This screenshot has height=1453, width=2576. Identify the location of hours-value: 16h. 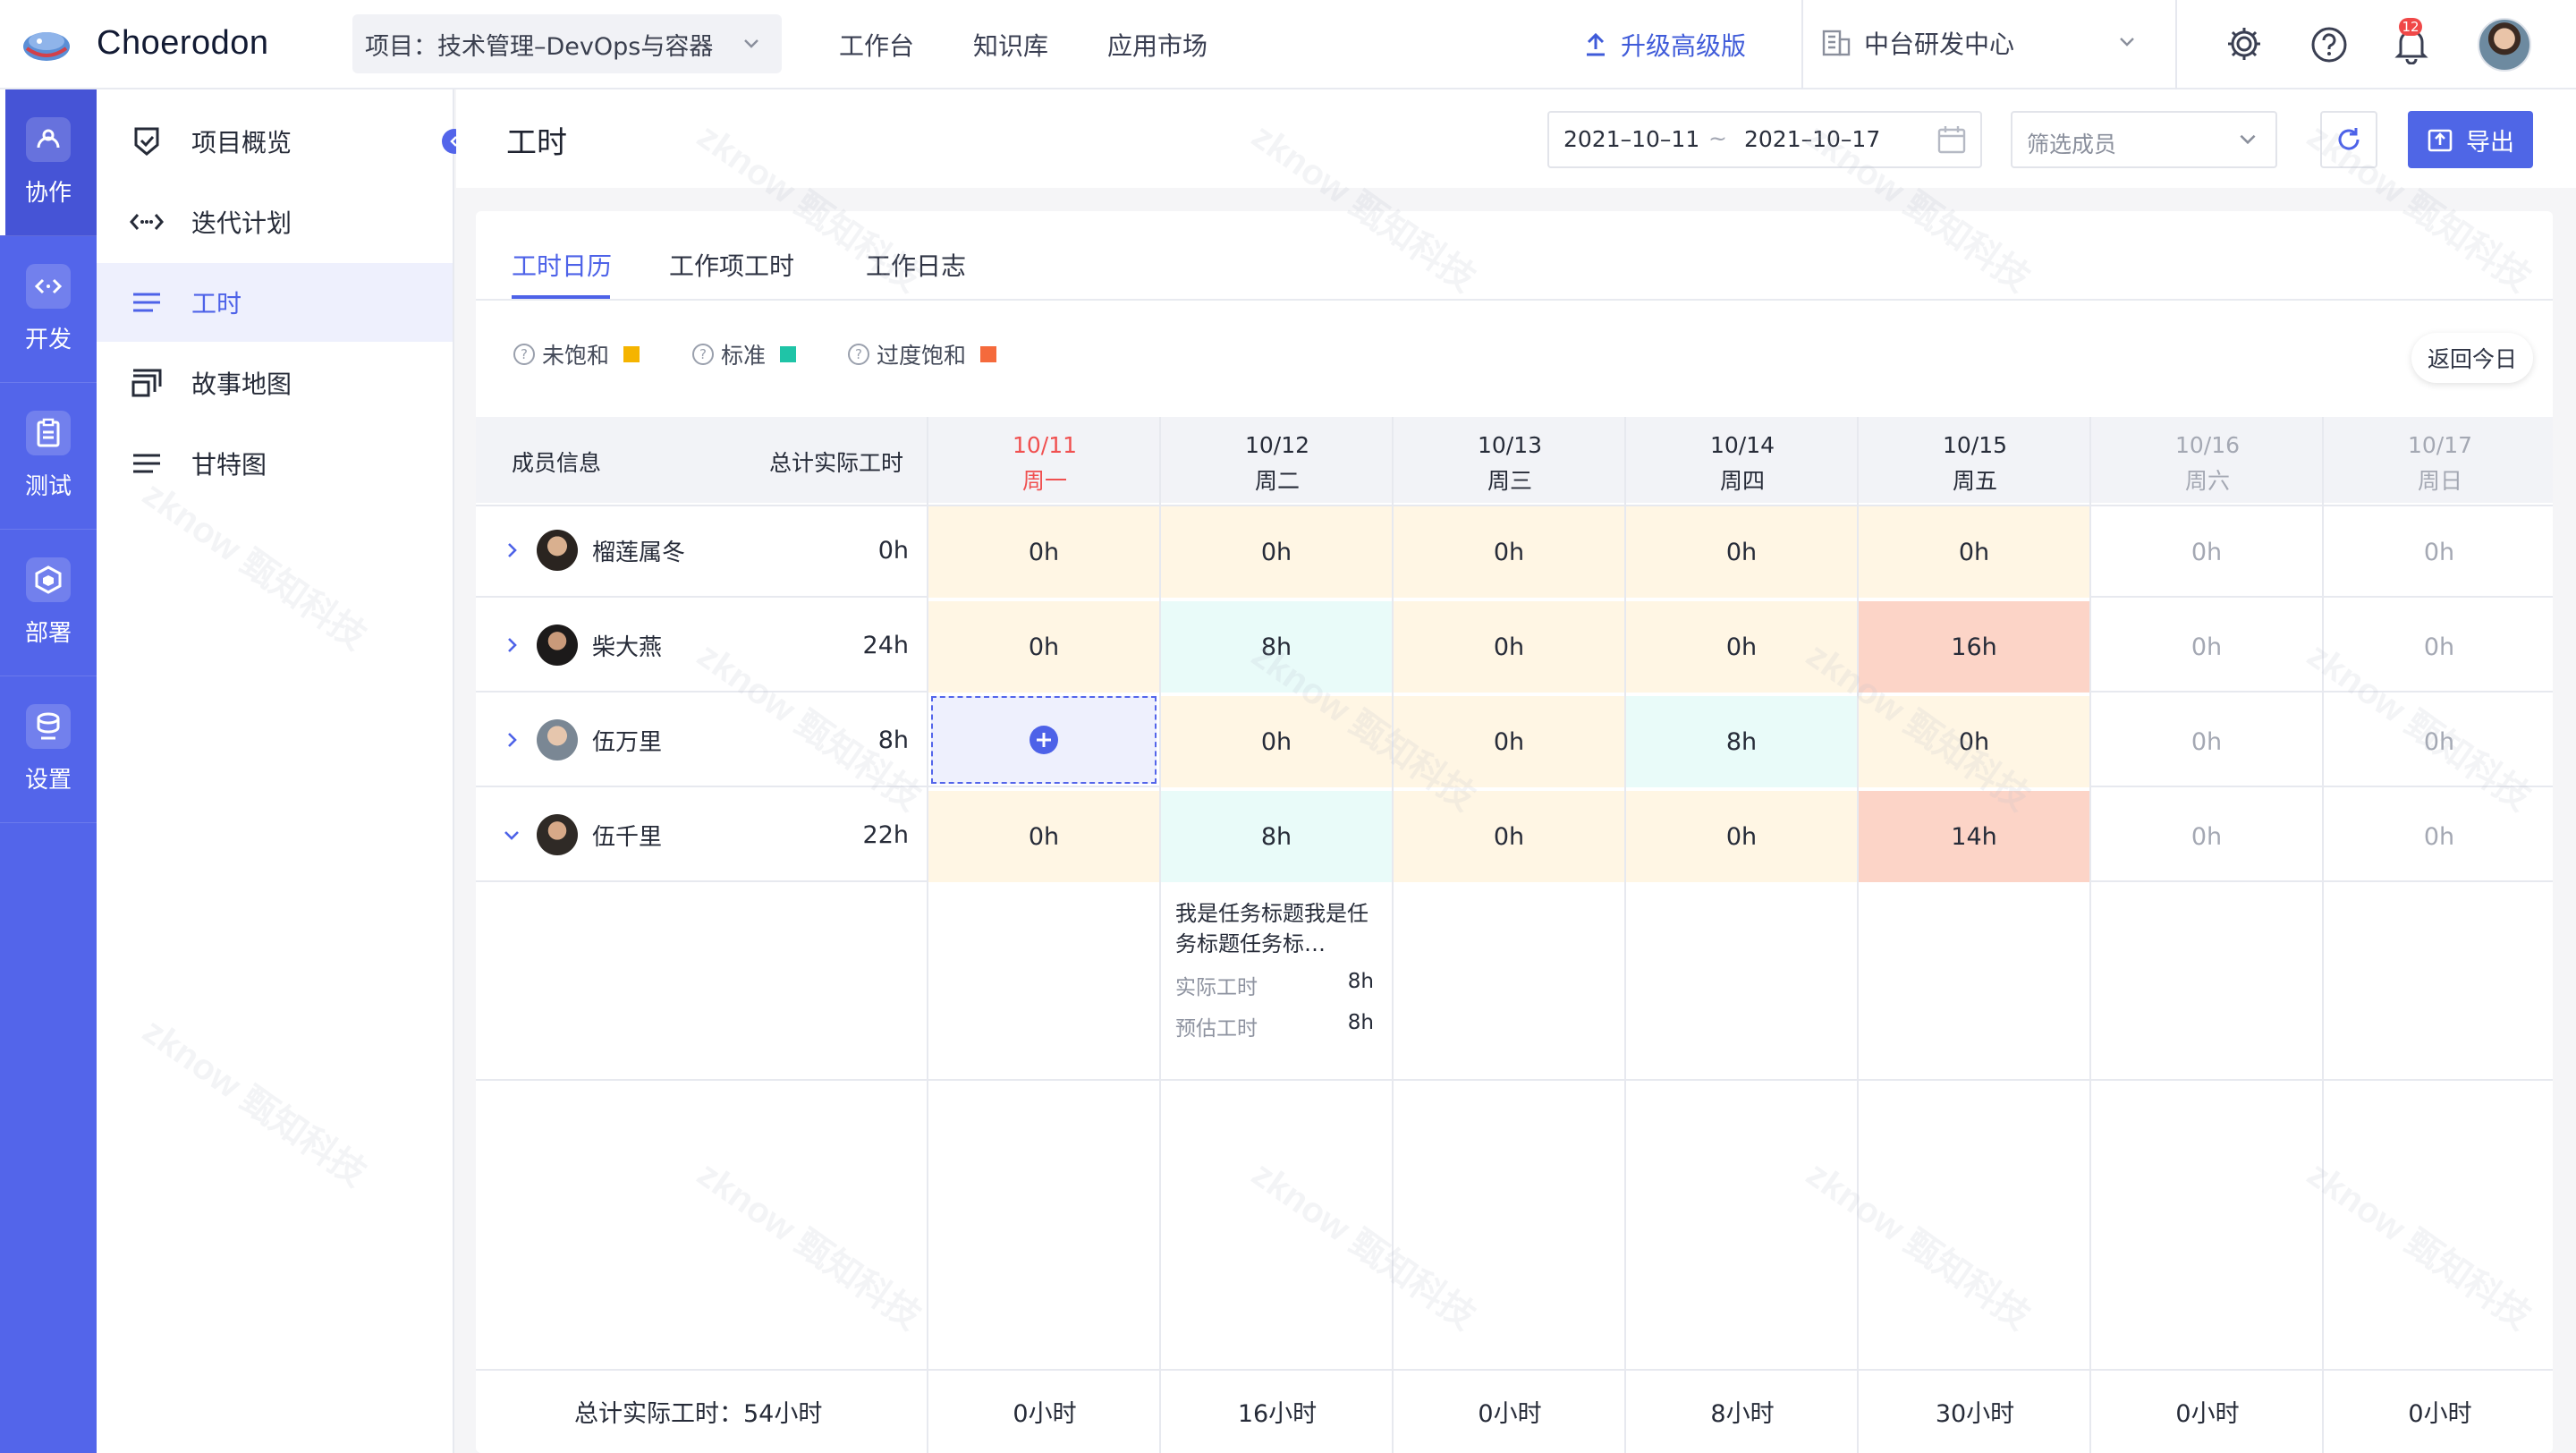
(1973, 647).